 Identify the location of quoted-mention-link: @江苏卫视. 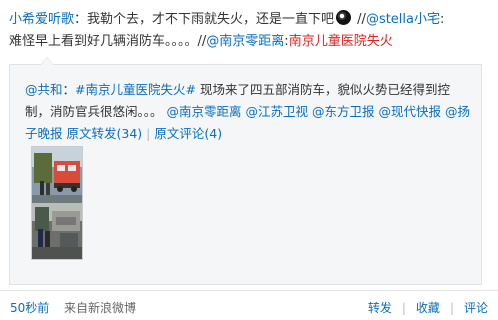
(277, 111).